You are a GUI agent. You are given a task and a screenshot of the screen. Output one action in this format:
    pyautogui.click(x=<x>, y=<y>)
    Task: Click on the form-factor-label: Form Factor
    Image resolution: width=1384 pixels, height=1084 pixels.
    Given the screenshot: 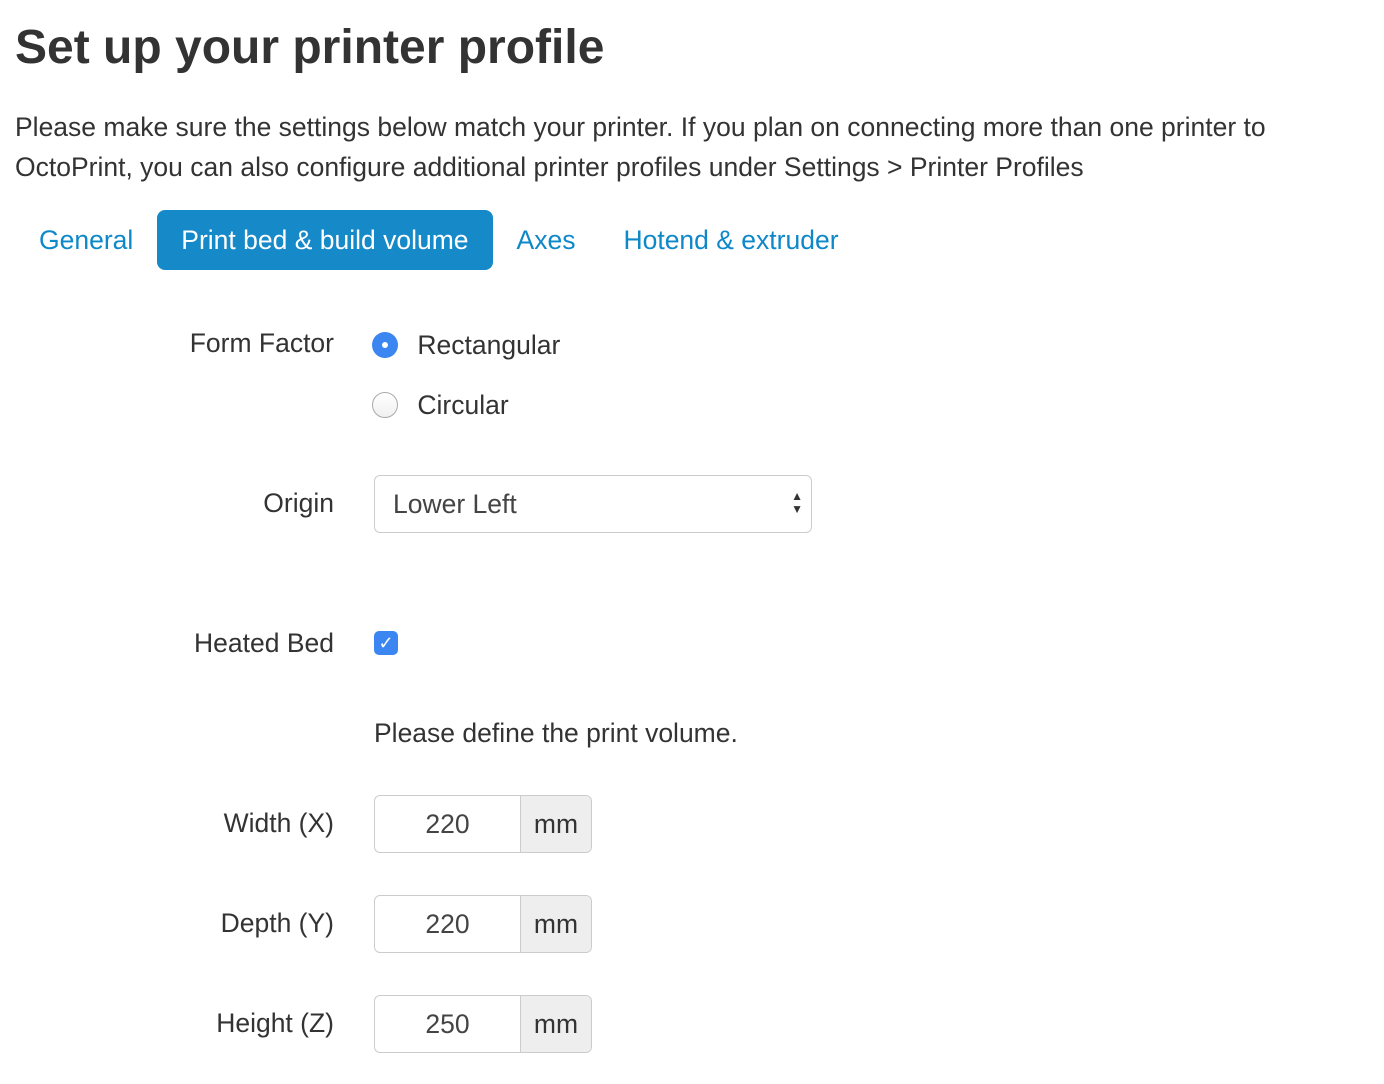 What is the action you would take?
    pyautogui.click(x=261, y=343)
    